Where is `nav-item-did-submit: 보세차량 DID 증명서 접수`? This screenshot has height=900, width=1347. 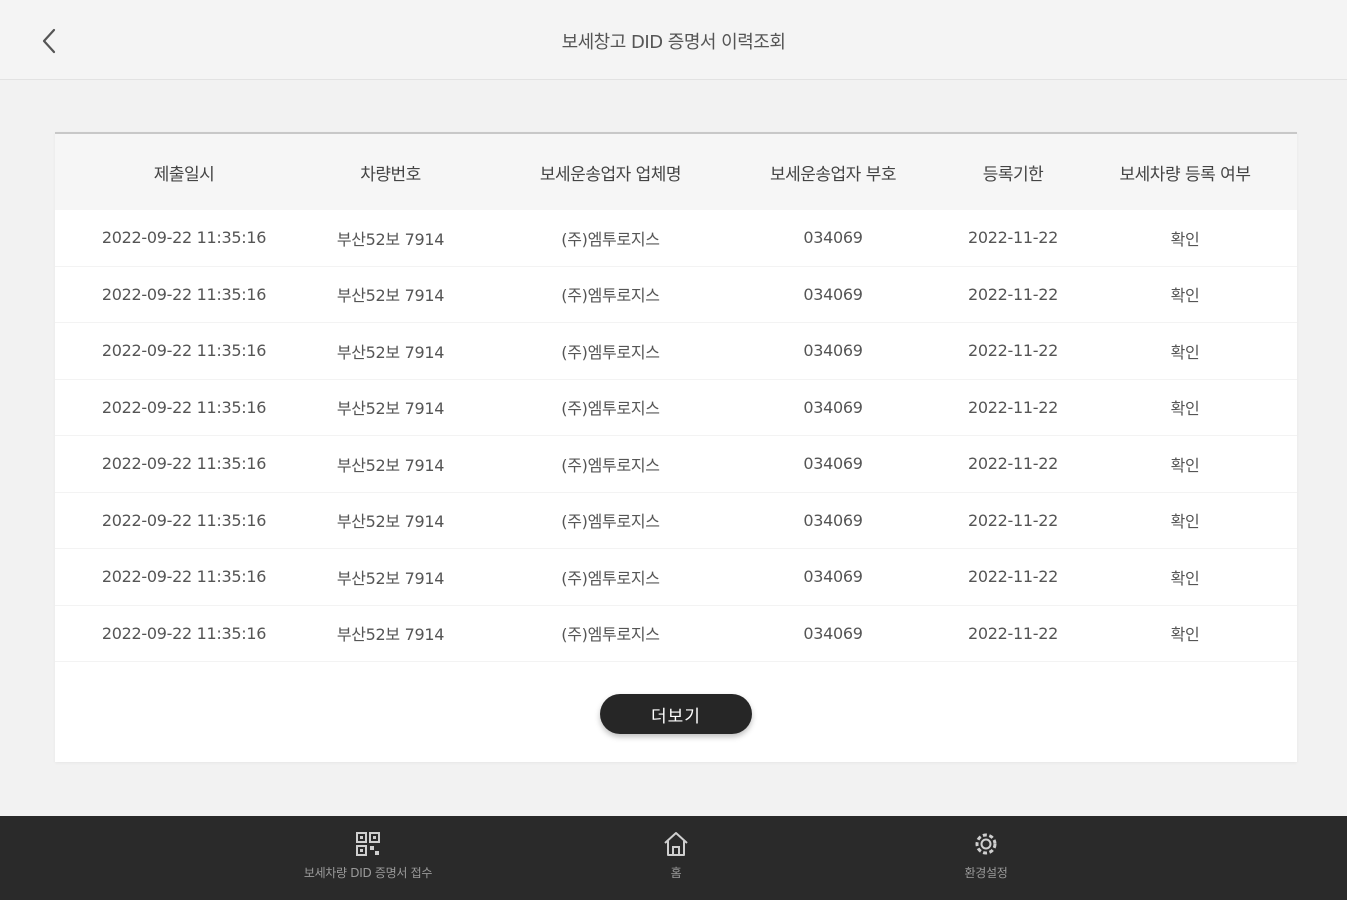
nav-item-did-submit: 보세차량 DID 증명서 접수 is located at coordinates (368, 858).